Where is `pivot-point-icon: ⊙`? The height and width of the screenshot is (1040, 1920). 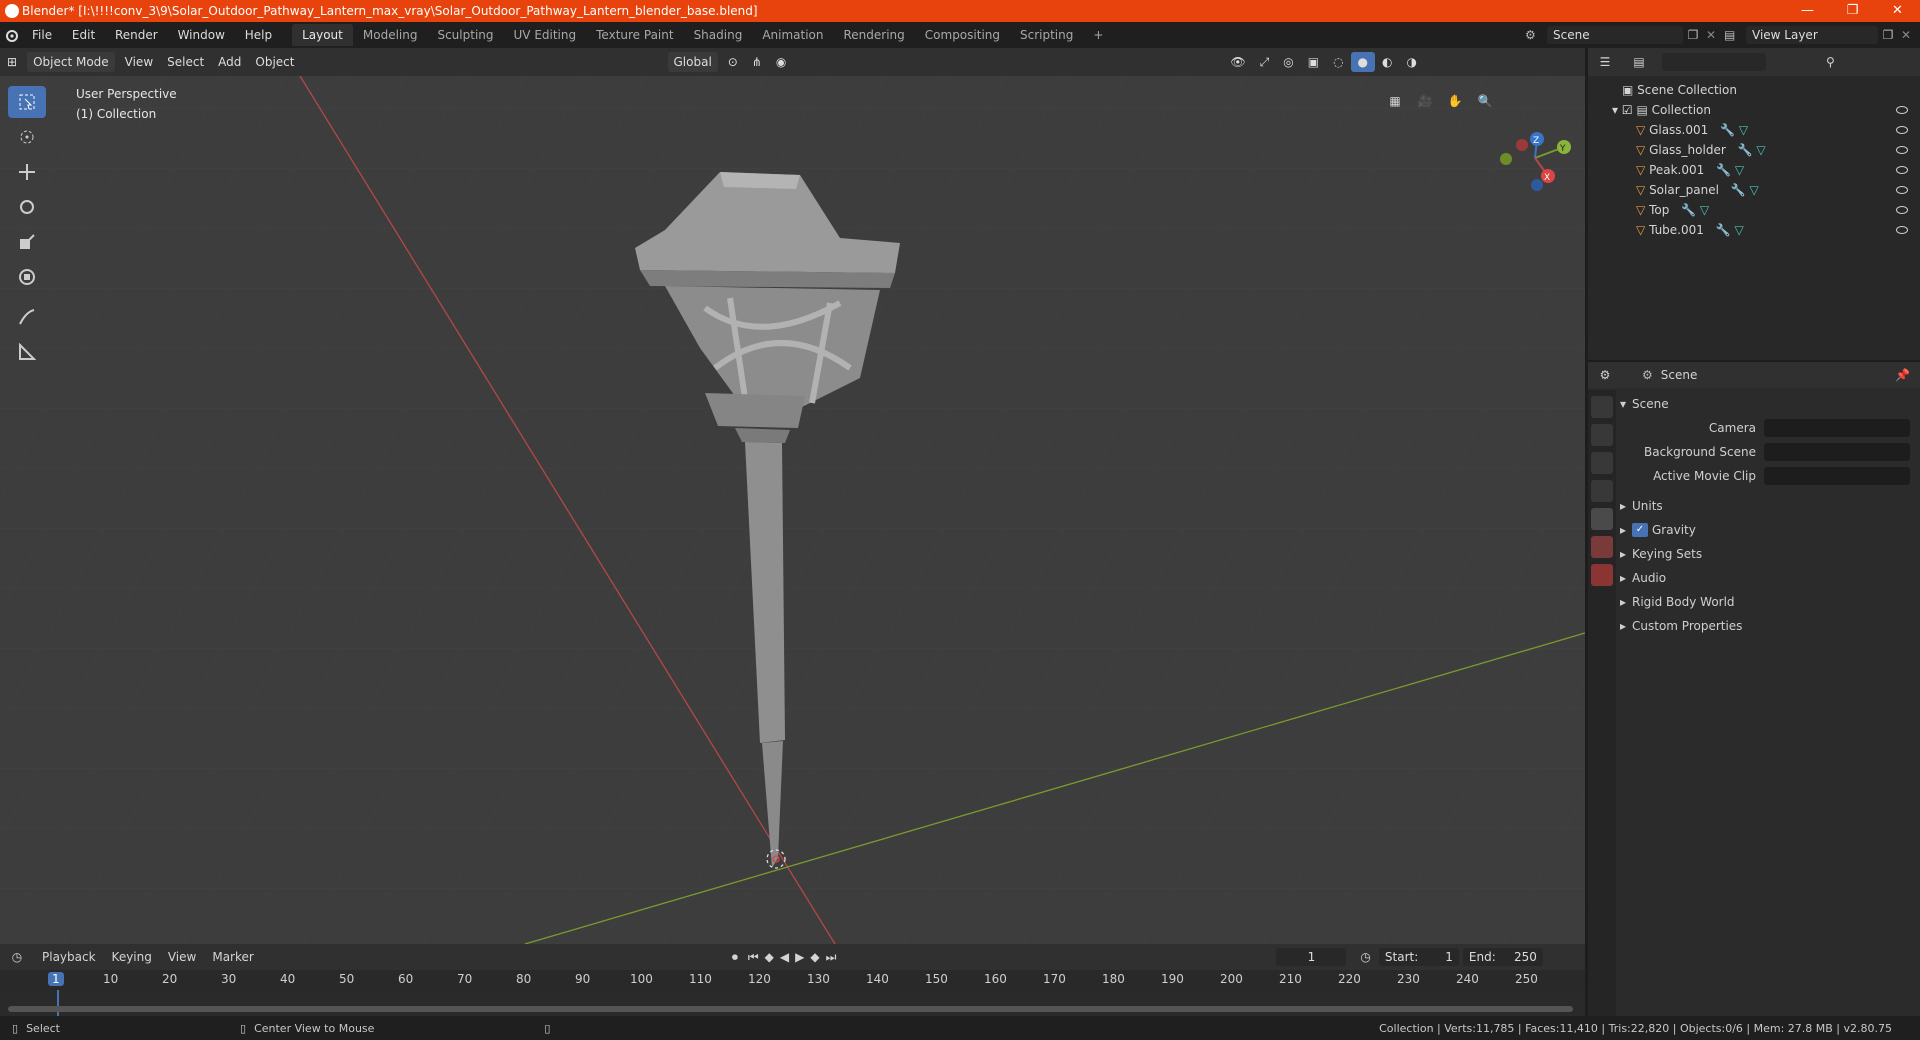 pivot-point-icon: ⊙ is located at coordinates (733, 62).